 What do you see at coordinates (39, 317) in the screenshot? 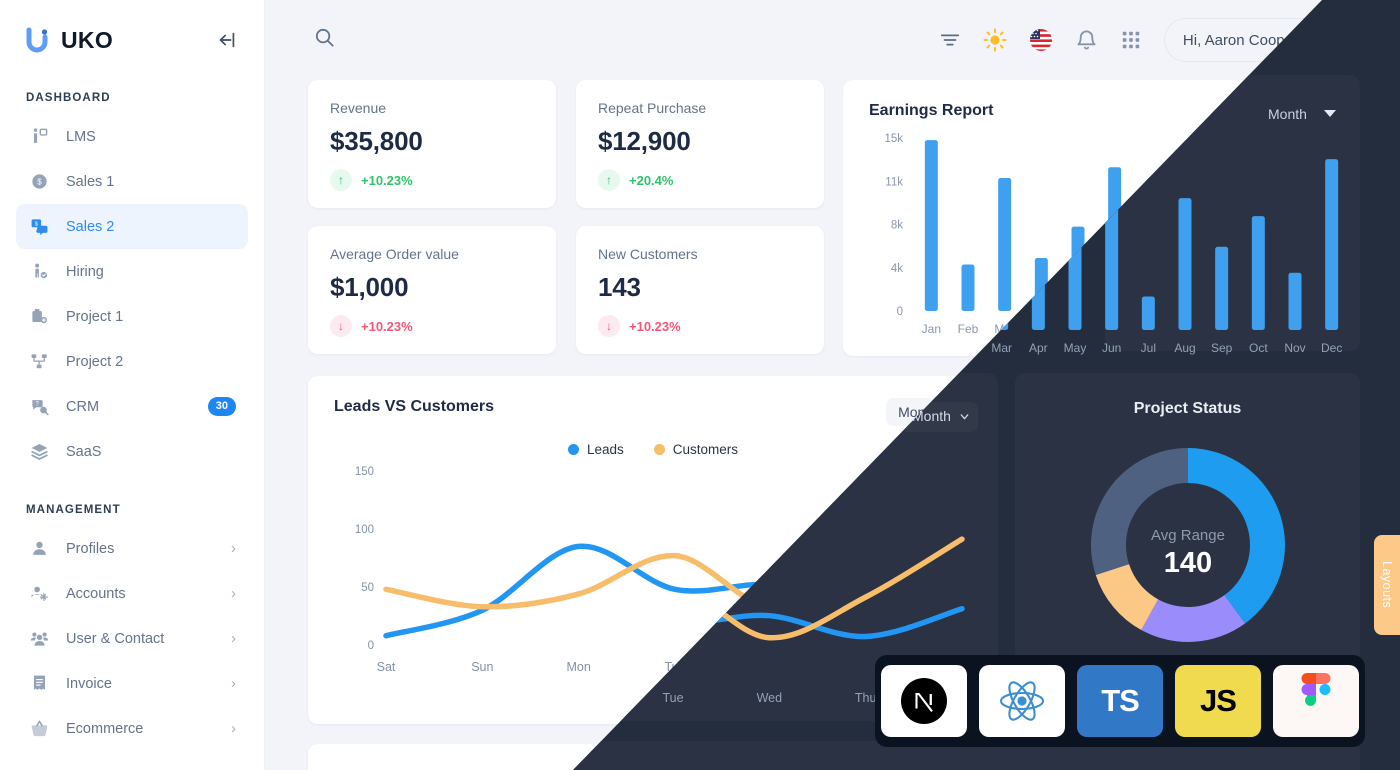
I see `project-1-icon` at bounding box center [39, 317].